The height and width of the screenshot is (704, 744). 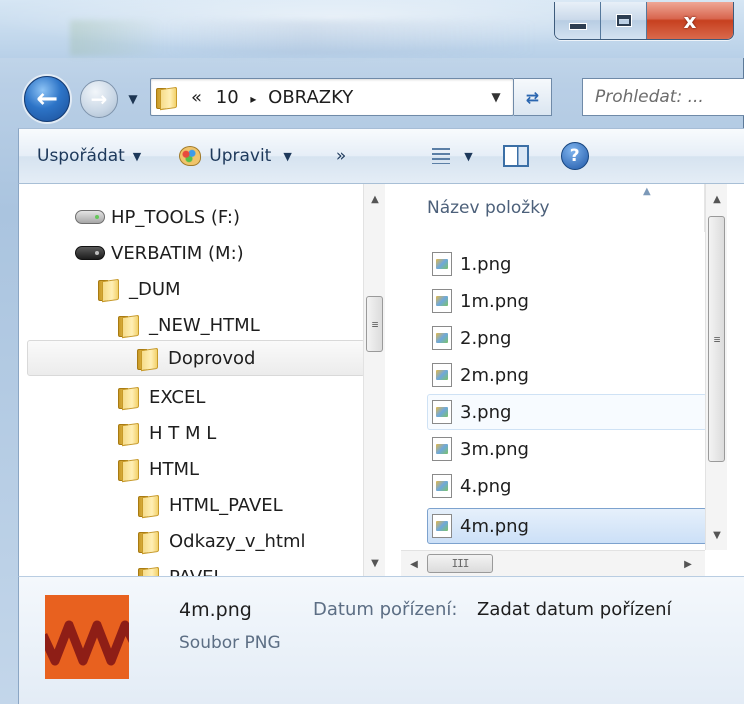 What do you see at coordinates (305, 38) in the screenshot?
I see `background-blur` at bounding box center [305, 38].